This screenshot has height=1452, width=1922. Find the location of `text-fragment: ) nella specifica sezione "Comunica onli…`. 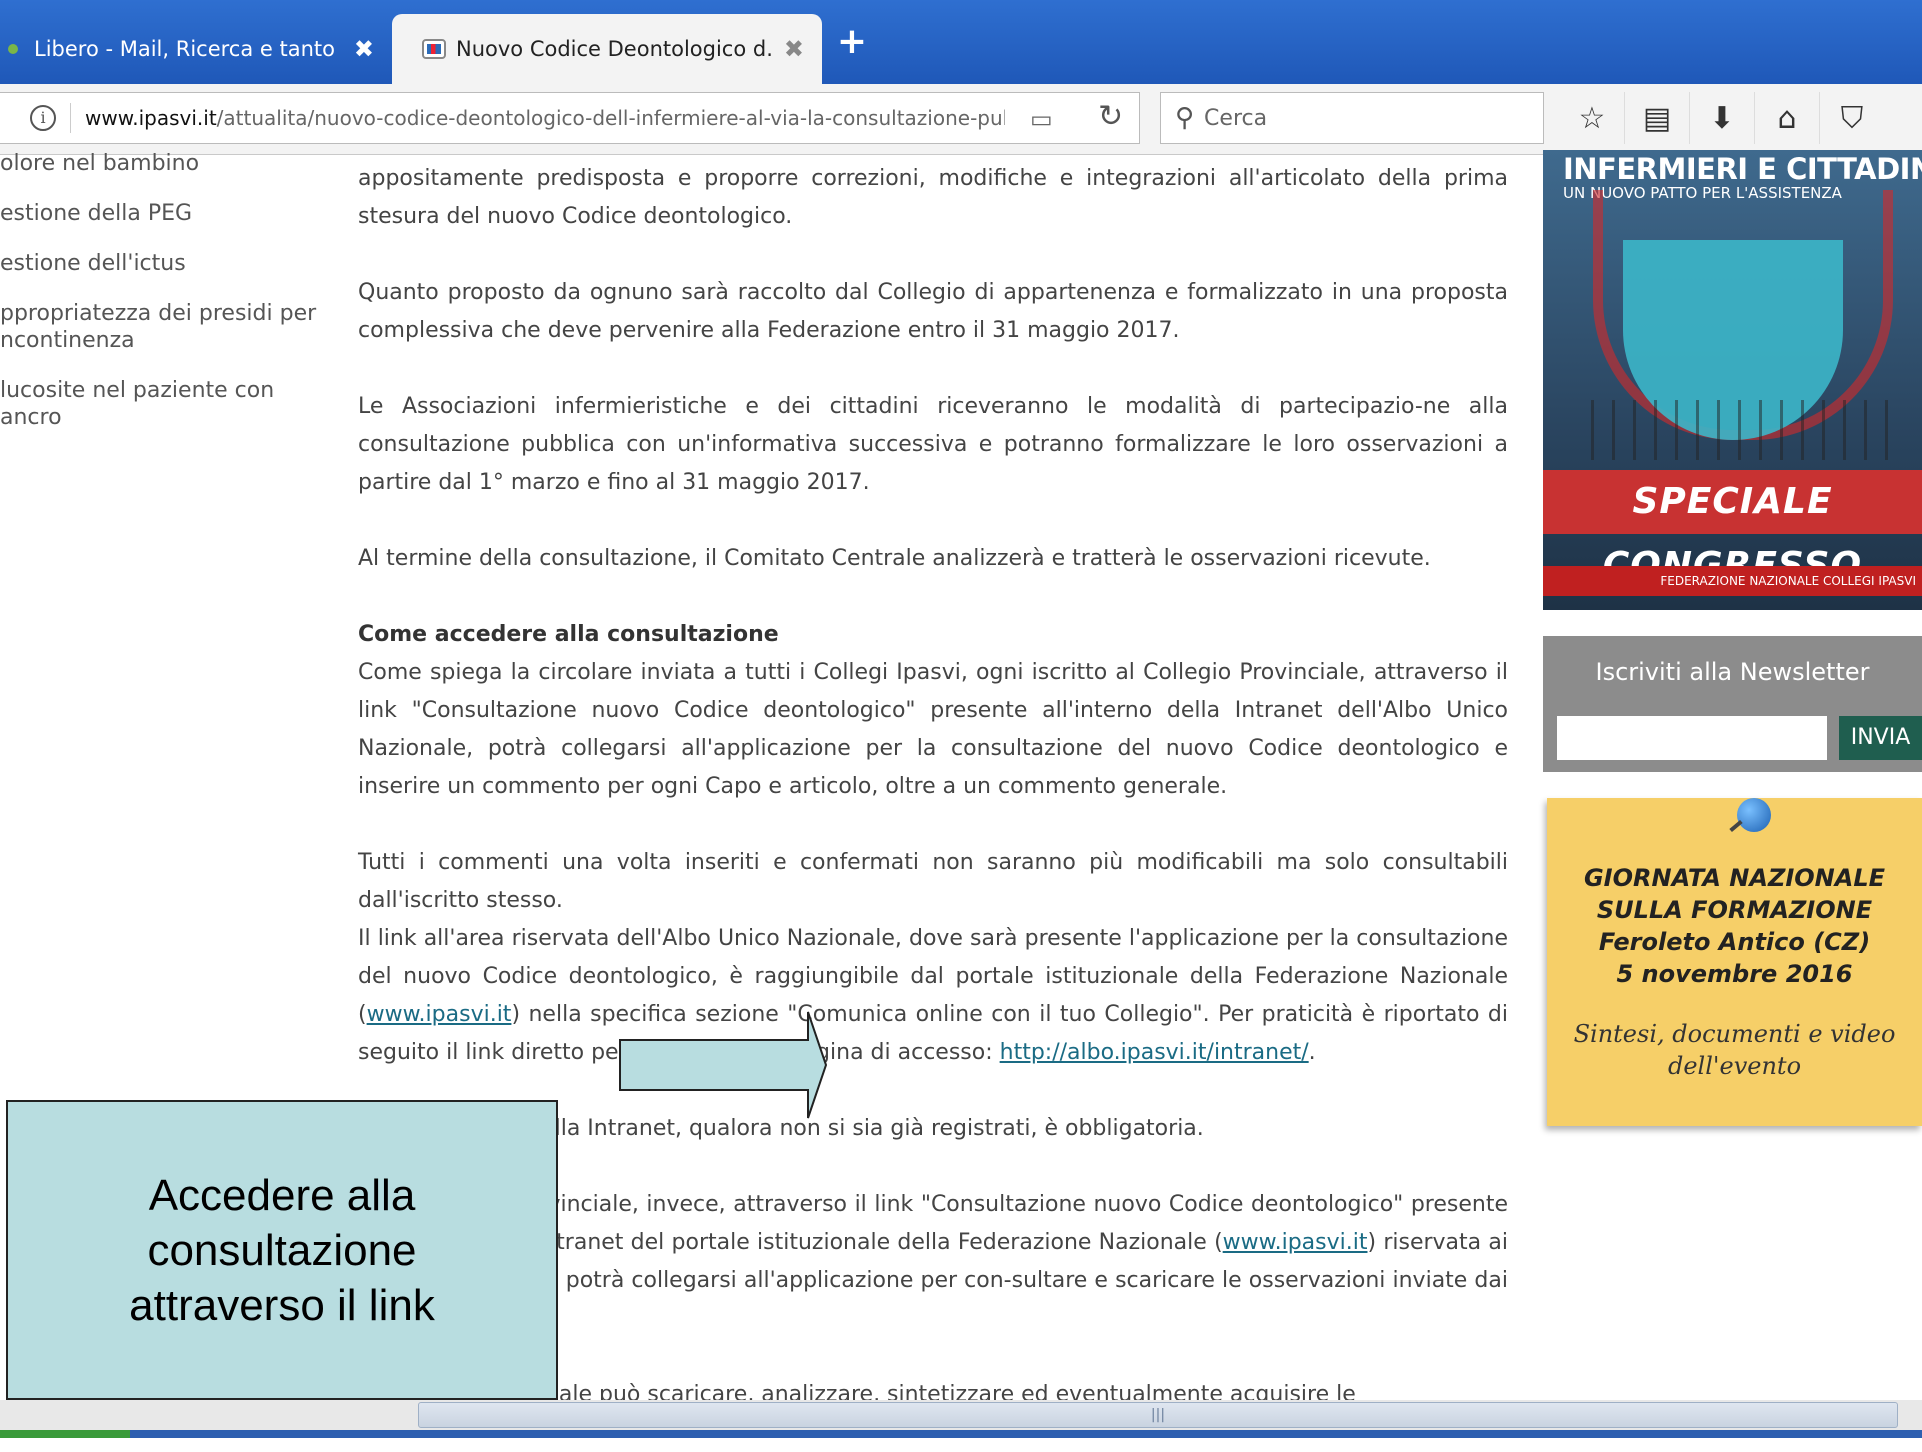

text-fragment: ) nella specifica sezione "Comunica onli… is located at coordinates (933, 1033).